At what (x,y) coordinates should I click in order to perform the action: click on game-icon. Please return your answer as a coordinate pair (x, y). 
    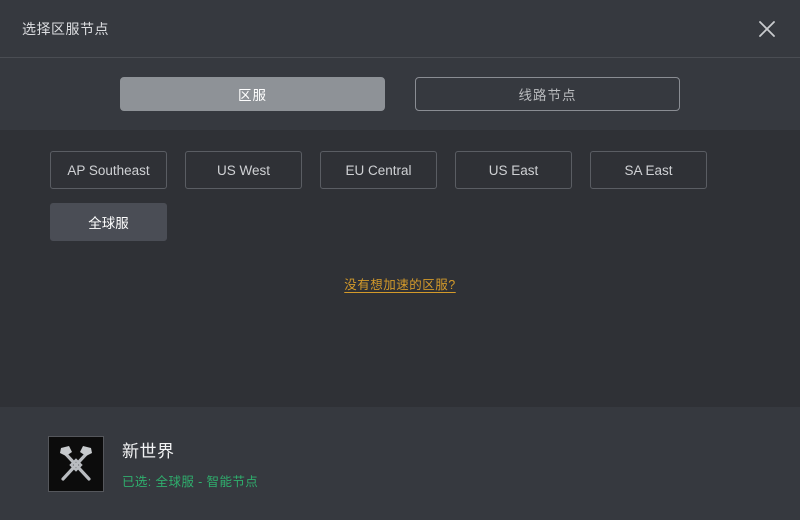
    Looking at the image, I should click on (76, 463).